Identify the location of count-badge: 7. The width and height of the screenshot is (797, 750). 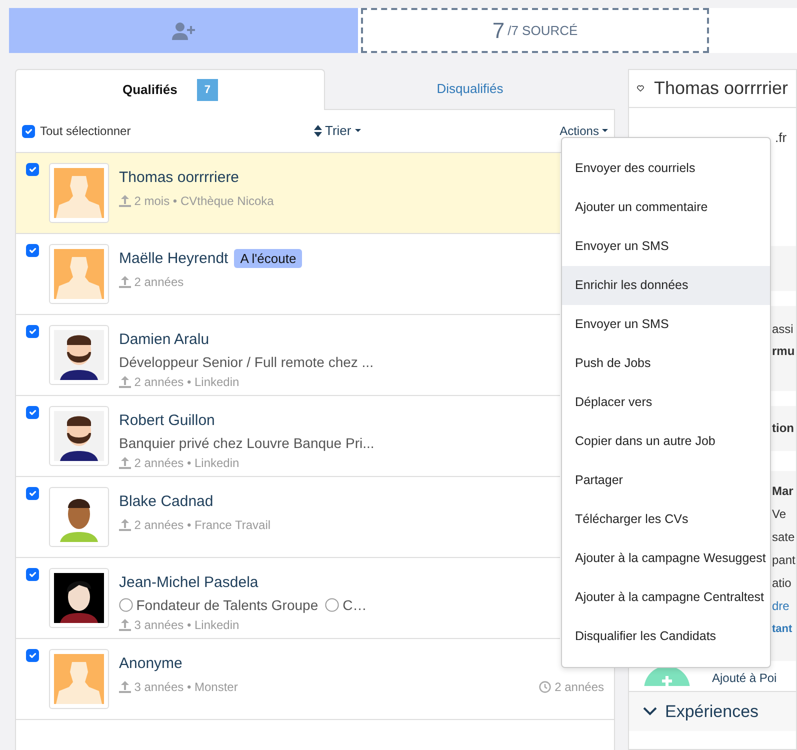
(207, 90).